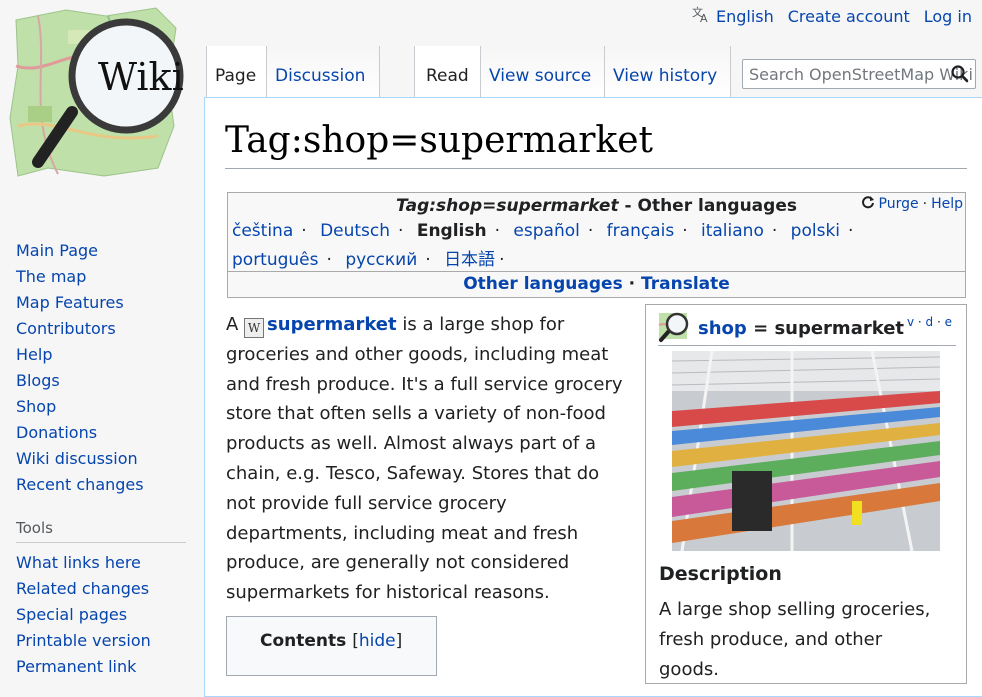 Image resolution: width=982 pixels, height=697 pixels. Describe the element at coordinates (97, 94) in the screenshot. I see `site-logo: Wiki` at that location.